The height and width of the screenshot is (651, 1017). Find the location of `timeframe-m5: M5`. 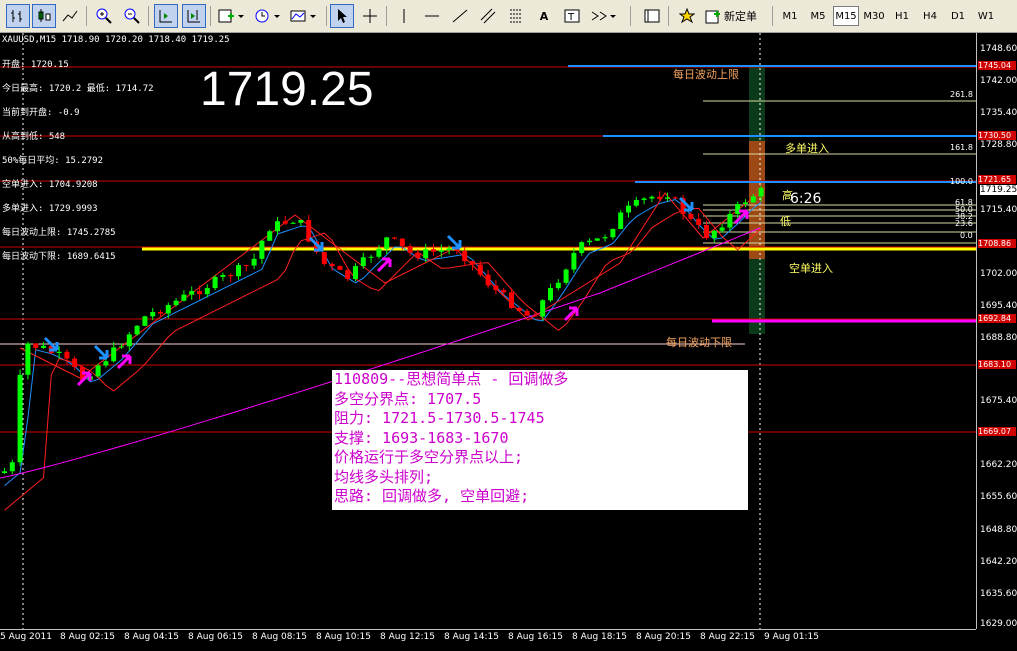

timeframe-m5: M5 is located at coordinates (818, 16).